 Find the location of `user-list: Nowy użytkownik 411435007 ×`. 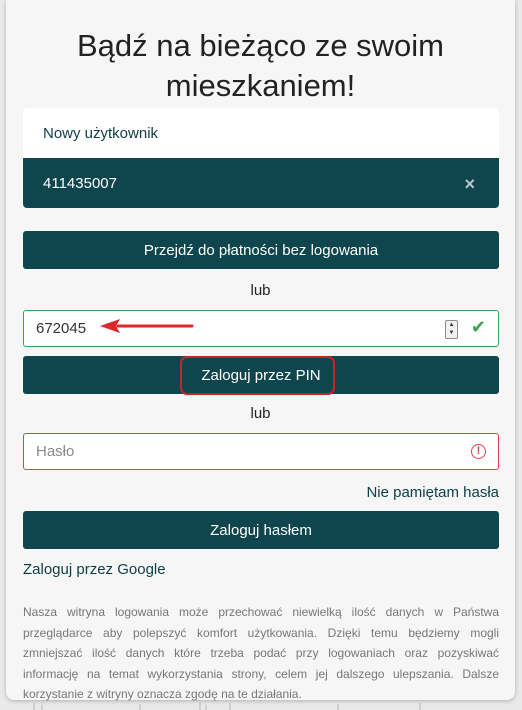

user-list: Nowy użytkownik 411435007 × is located at coordinates (261, 158).